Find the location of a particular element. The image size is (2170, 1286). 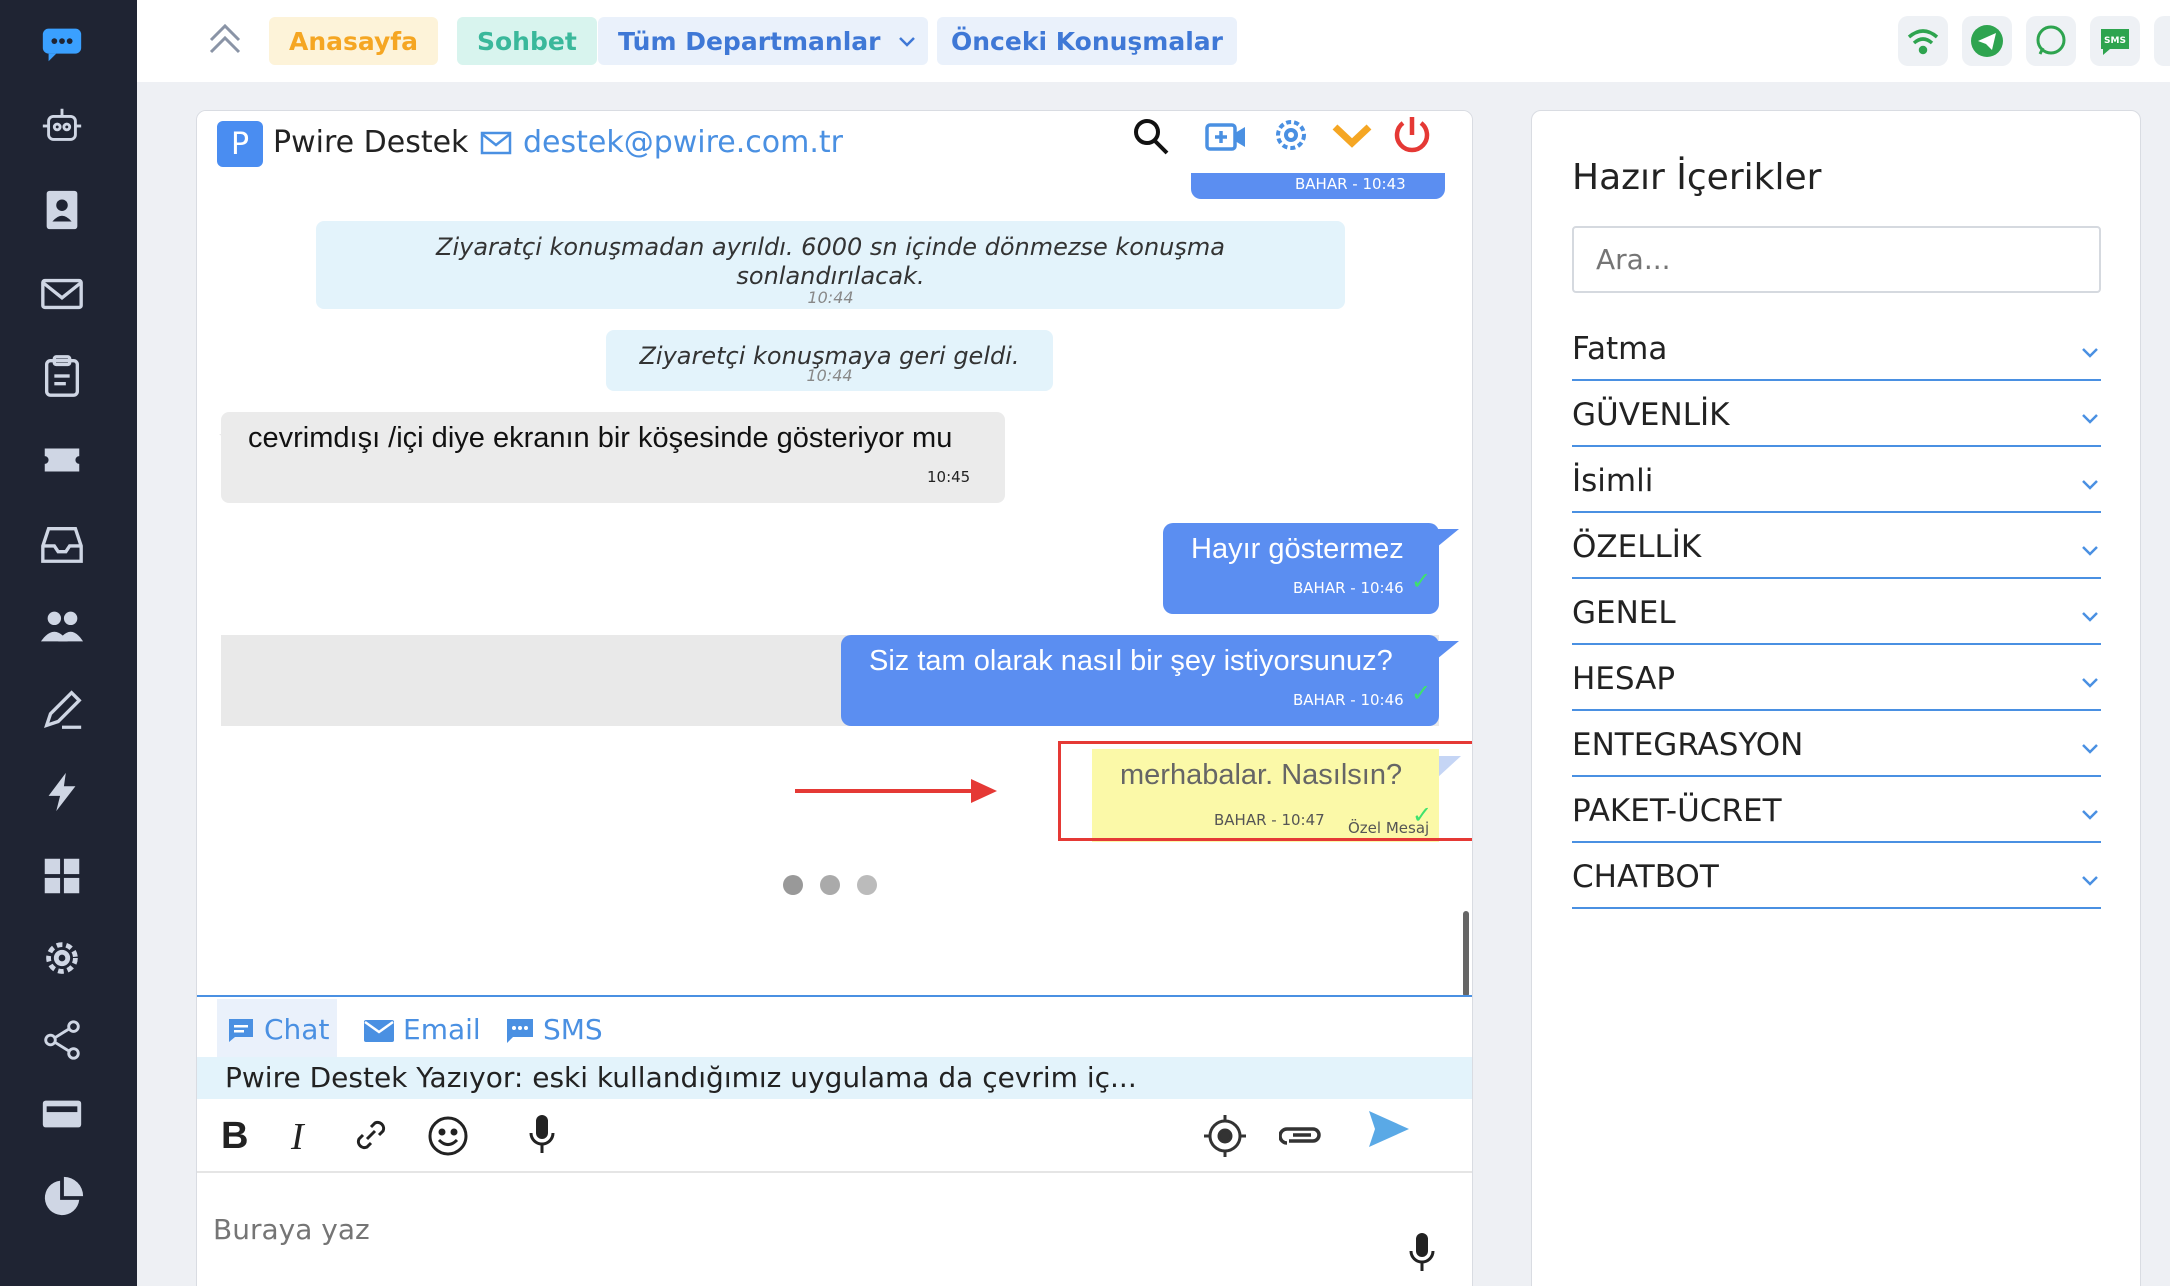

tab-sms-channel: SMS is located at coordinates (560, 1028).